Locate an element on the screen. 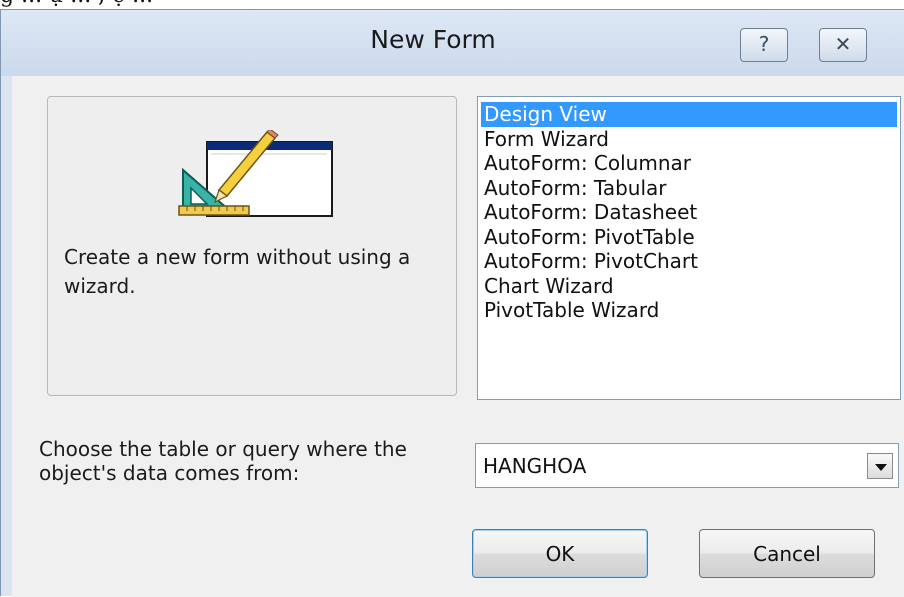  close-button: ✕ is located at coordinates (843, 45).